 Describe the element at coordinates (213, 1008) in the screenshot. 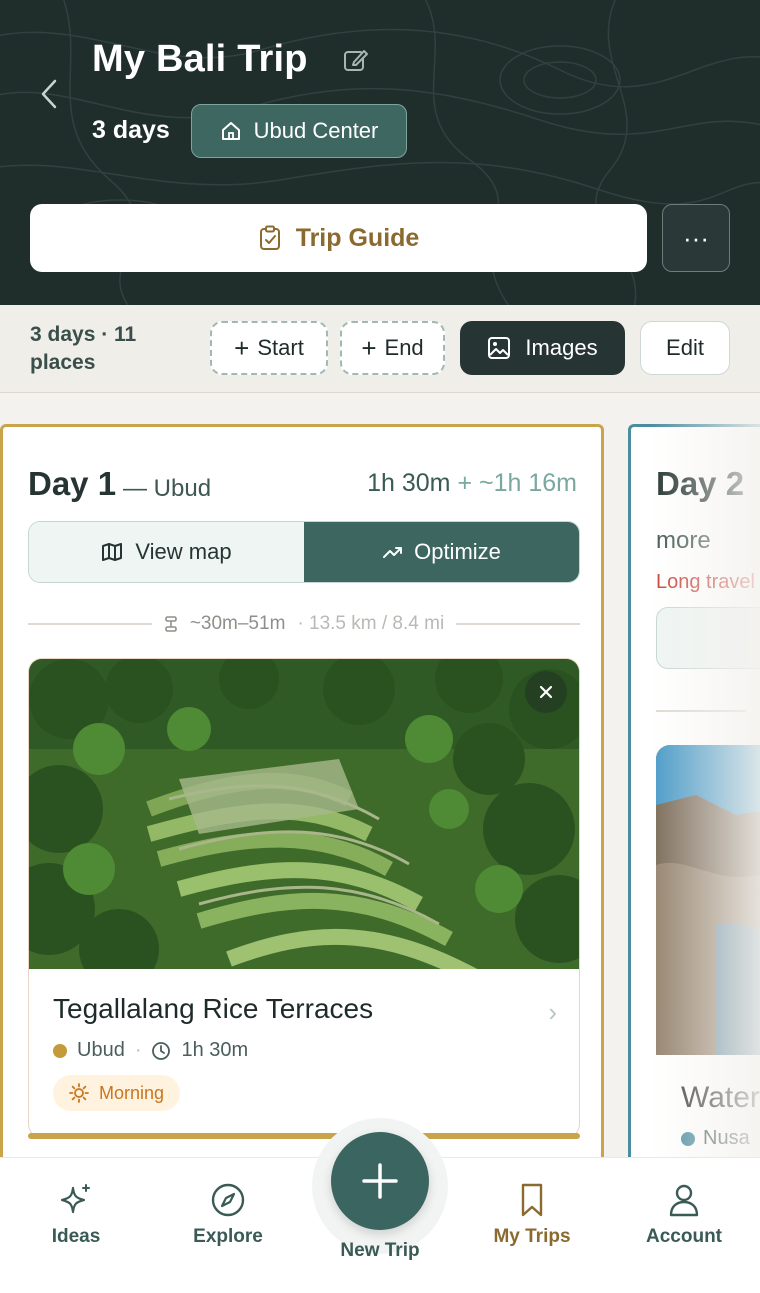

I see `place-name: Tegallalang Rice Terraces` at that location.